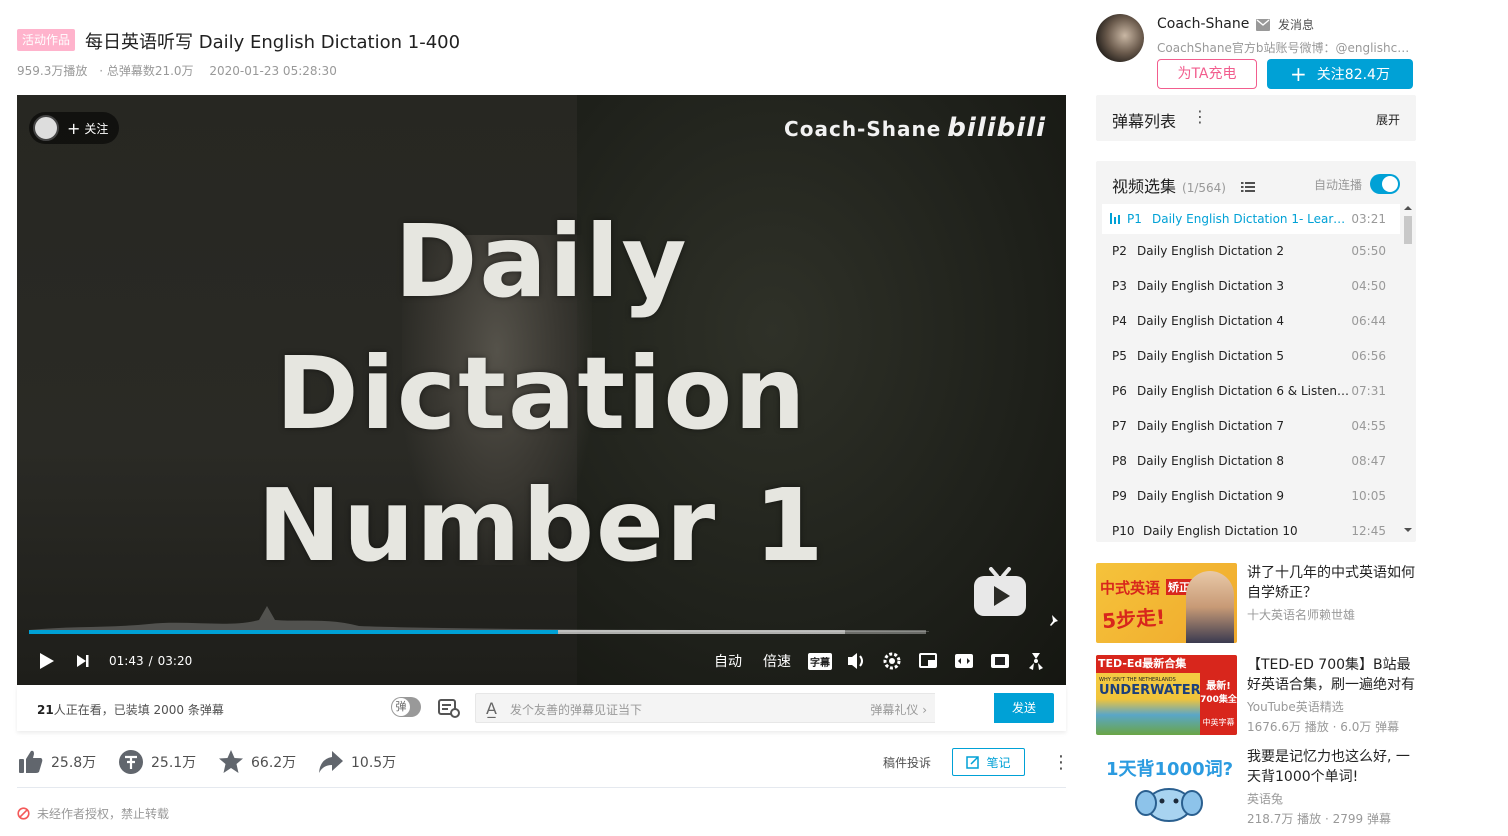  What do you see at coordinates (1256, 118) in the screenshot?
I see `danmaku-list-panel: 弹幕列表 ⋮ 展开` at bounding box center [1256, 118].